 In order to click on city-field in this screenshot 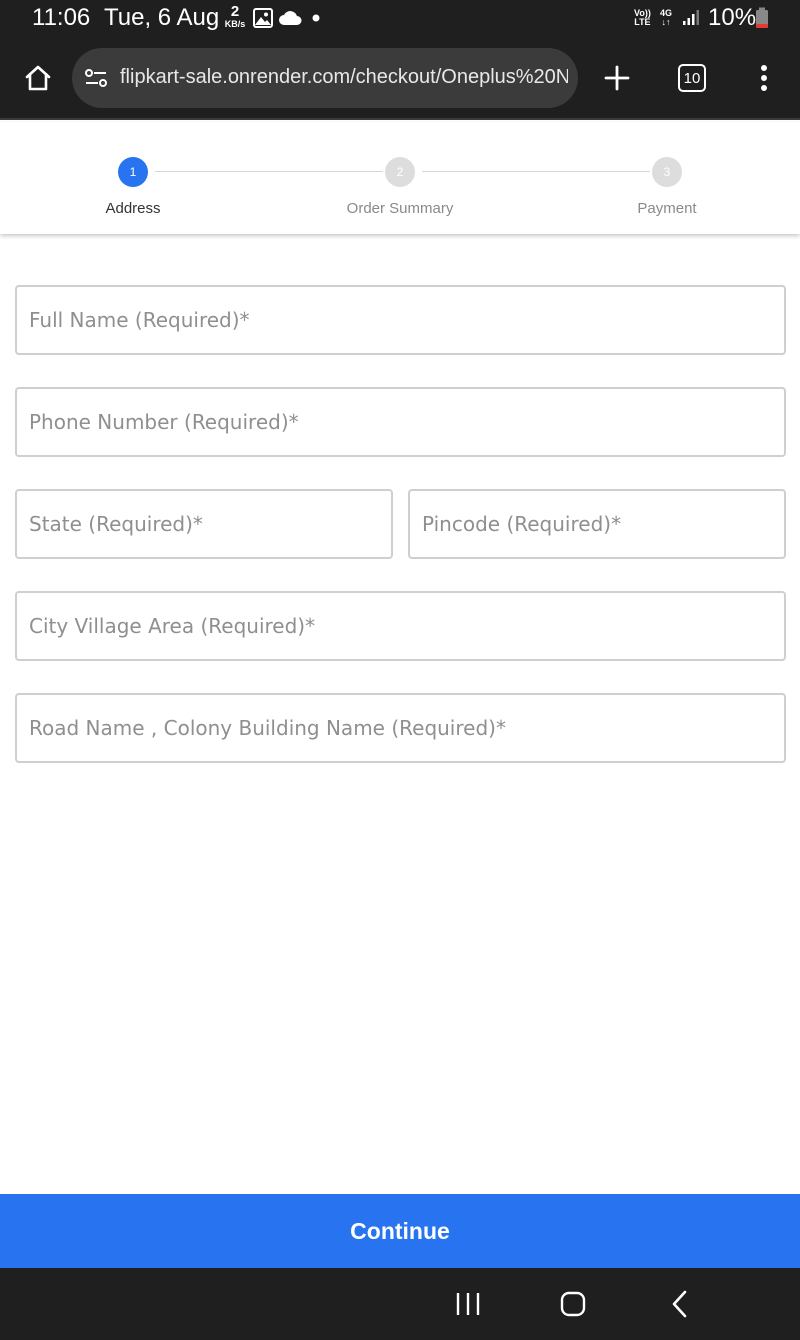, I will do `click(400, 626)`.